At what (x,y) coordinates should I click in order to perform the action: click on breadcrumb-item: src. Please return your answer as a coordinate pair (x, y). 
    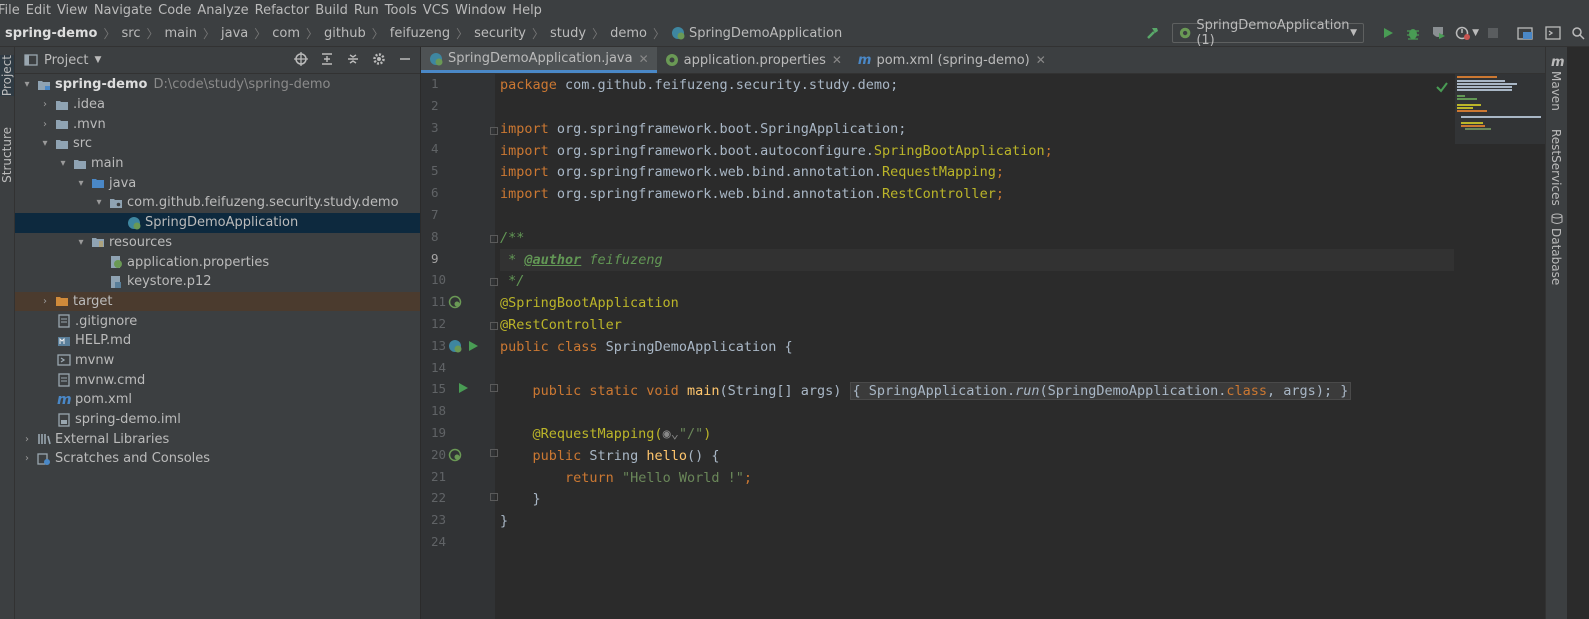
    Looking at the image, I should click on (130, 33).